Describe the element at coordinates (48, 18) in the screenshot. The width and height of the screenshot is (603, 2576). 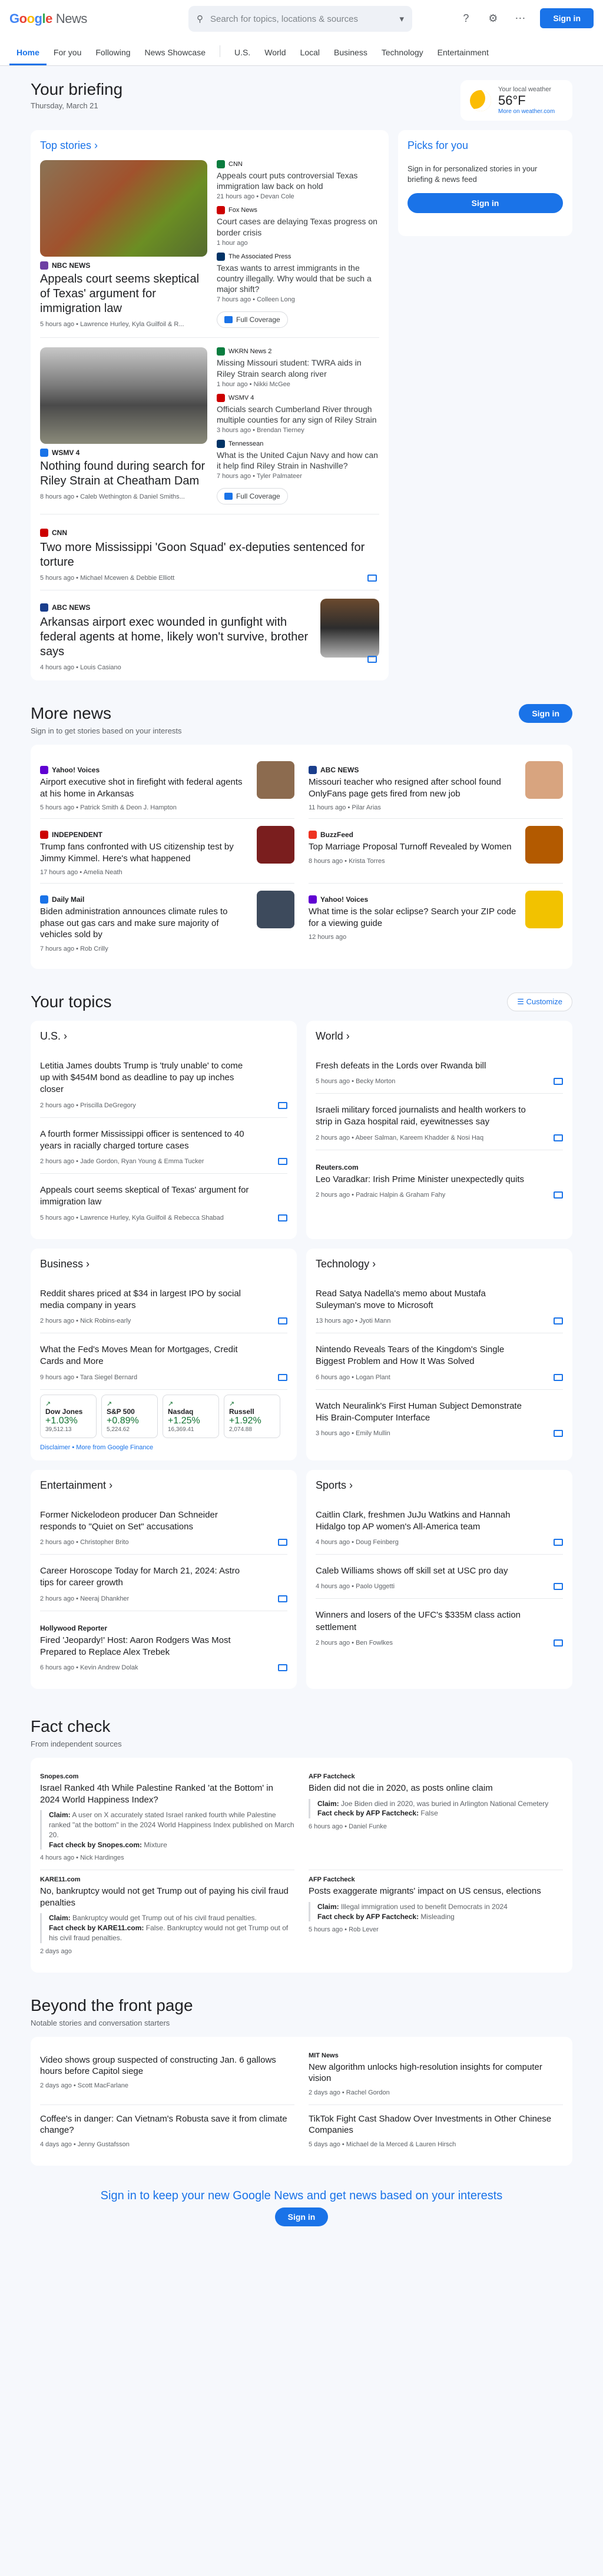
I see `google-news-logo: Google News` at that location.